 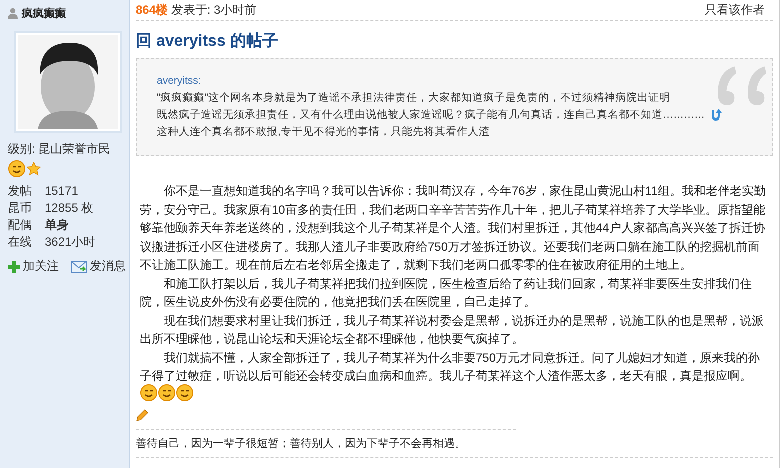 What do you see at coordinates (452, 330) in the screenshot?
I see `post-paragraph: 现在我们想要求村里让我们拆迁，我儿子荀某祥说村委会是黑帮，说拆迁办的是黑帮，说施工队的也是黑帮，说派出所不理睬他，说昆山论坛和天涯论坛全都不理睬他，他快要气疯掉了。` at bounding box center [452, 330].